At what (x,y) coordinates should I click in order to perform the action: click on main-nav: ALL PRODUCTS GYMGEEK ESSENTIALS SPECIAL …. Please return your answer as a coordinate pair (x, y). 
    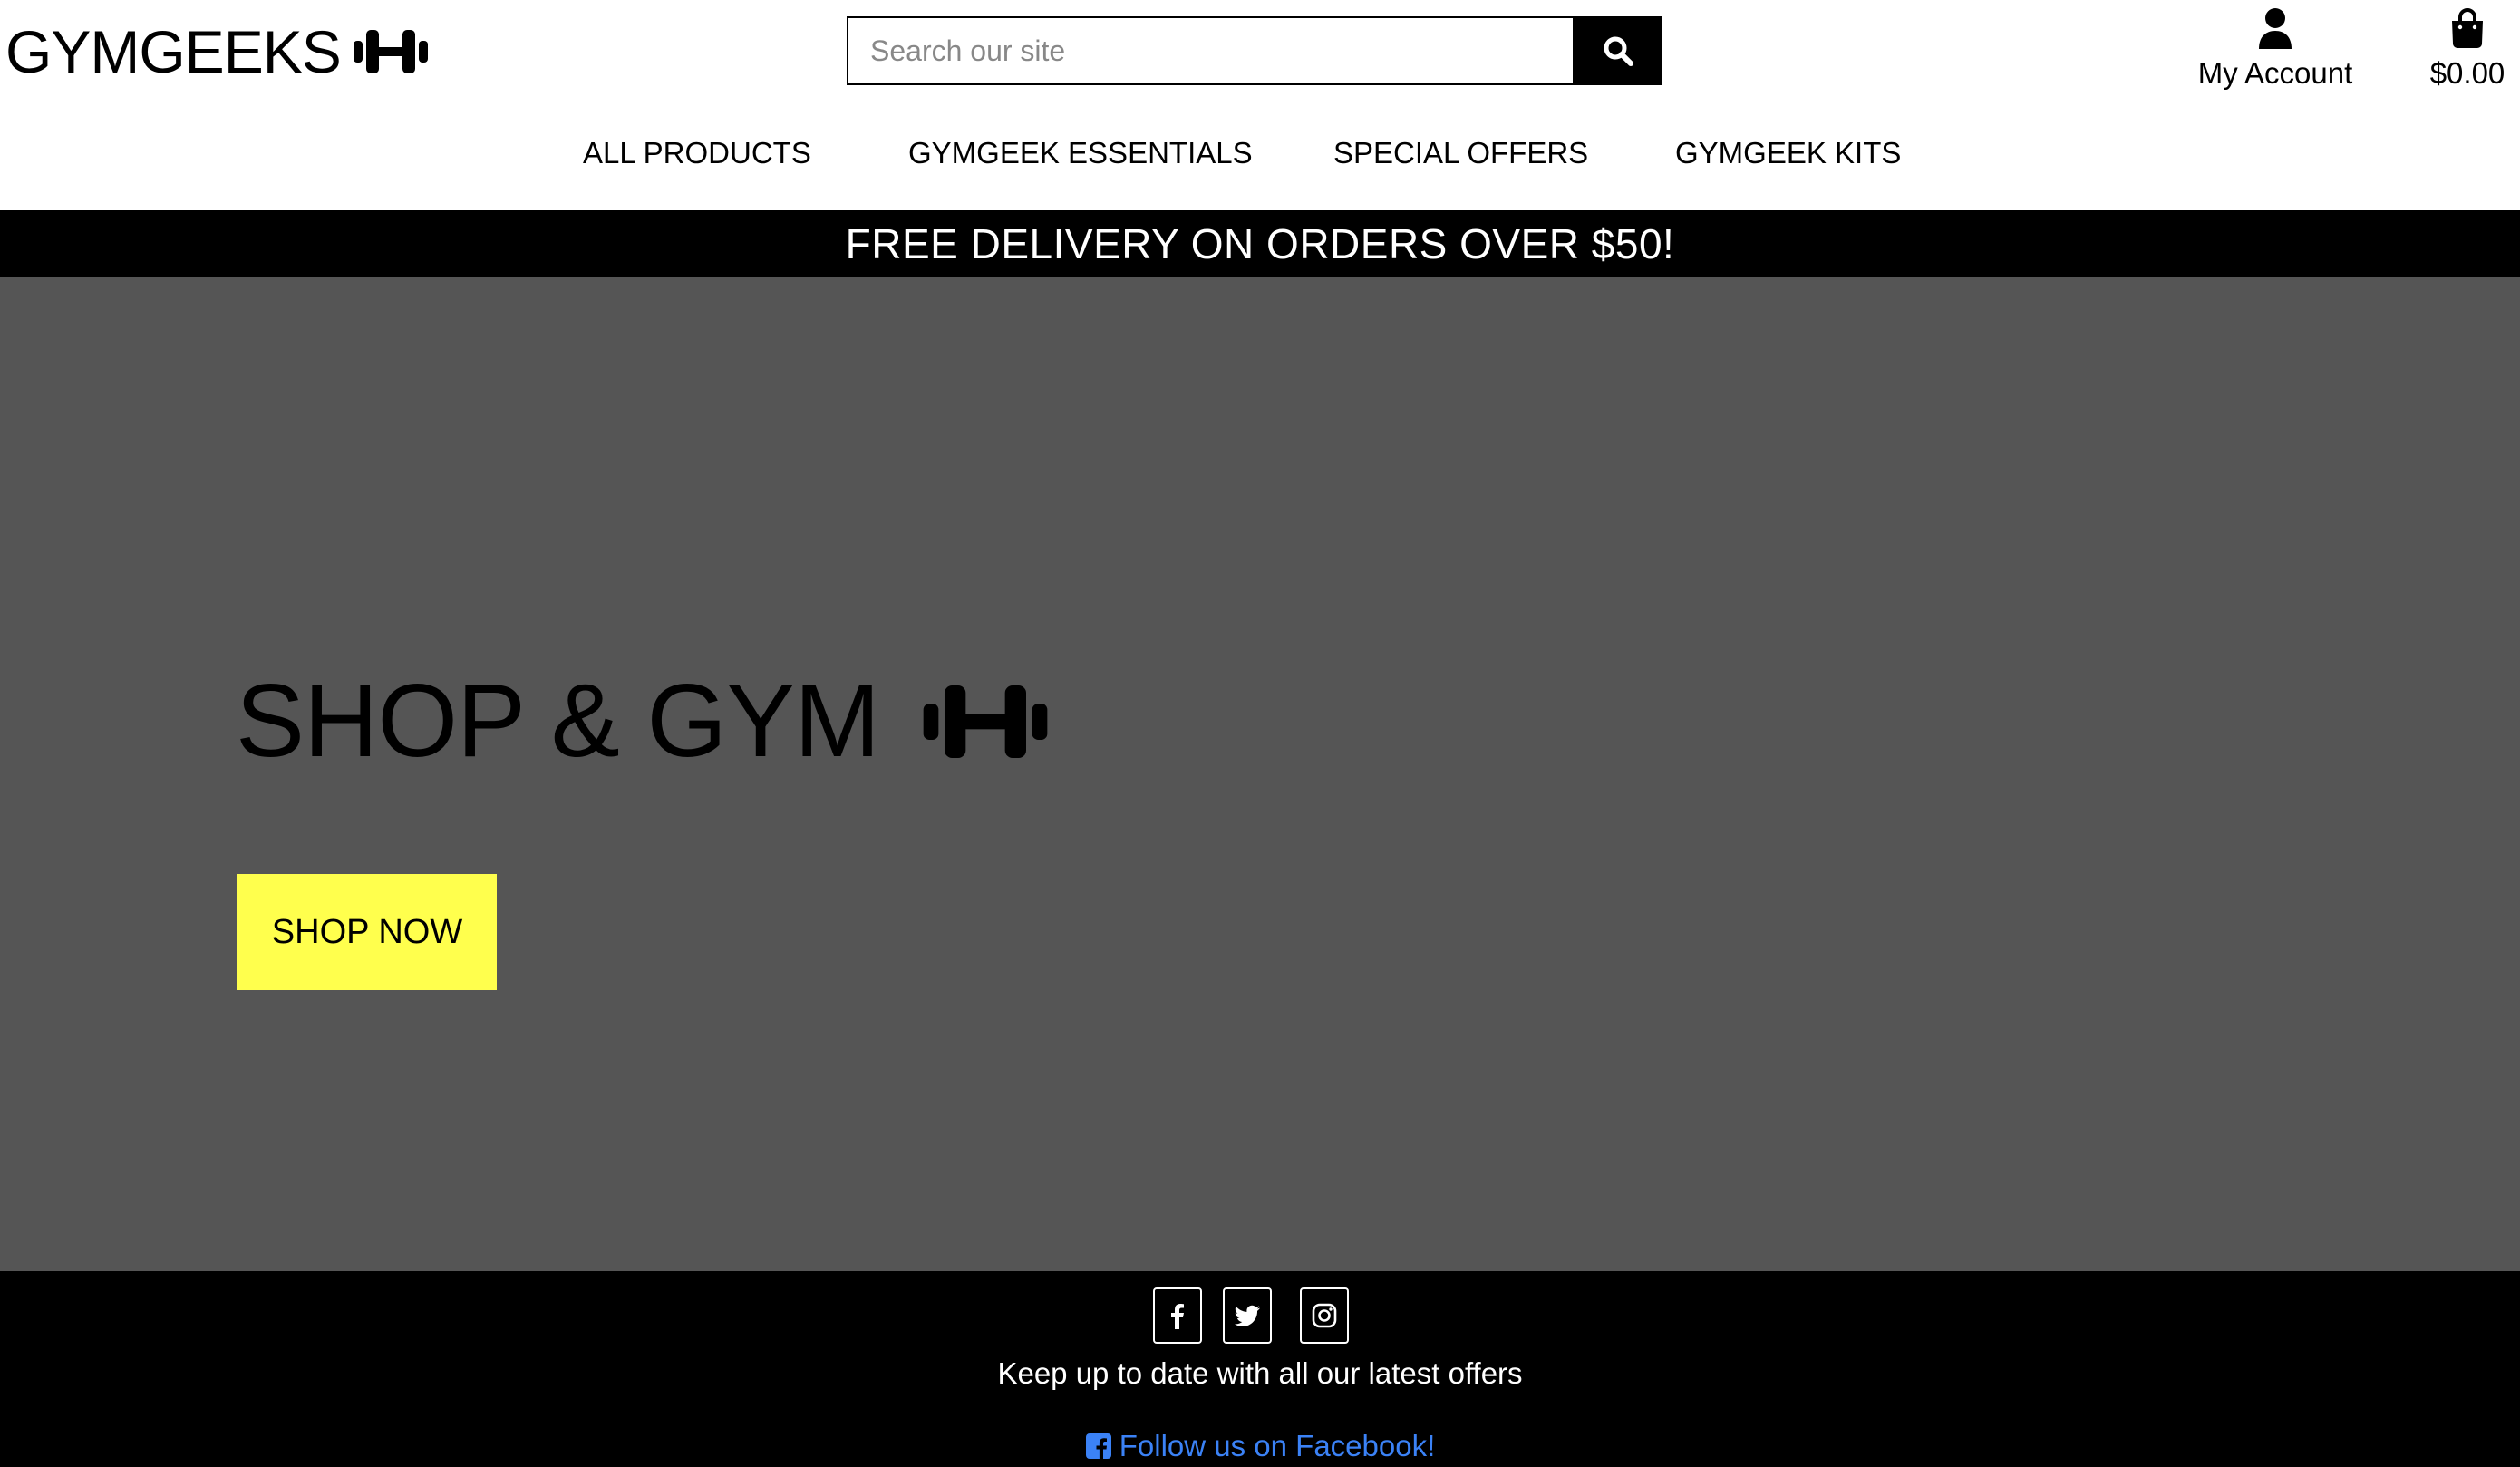
    Looking at the image, I should click on (1260, 161).